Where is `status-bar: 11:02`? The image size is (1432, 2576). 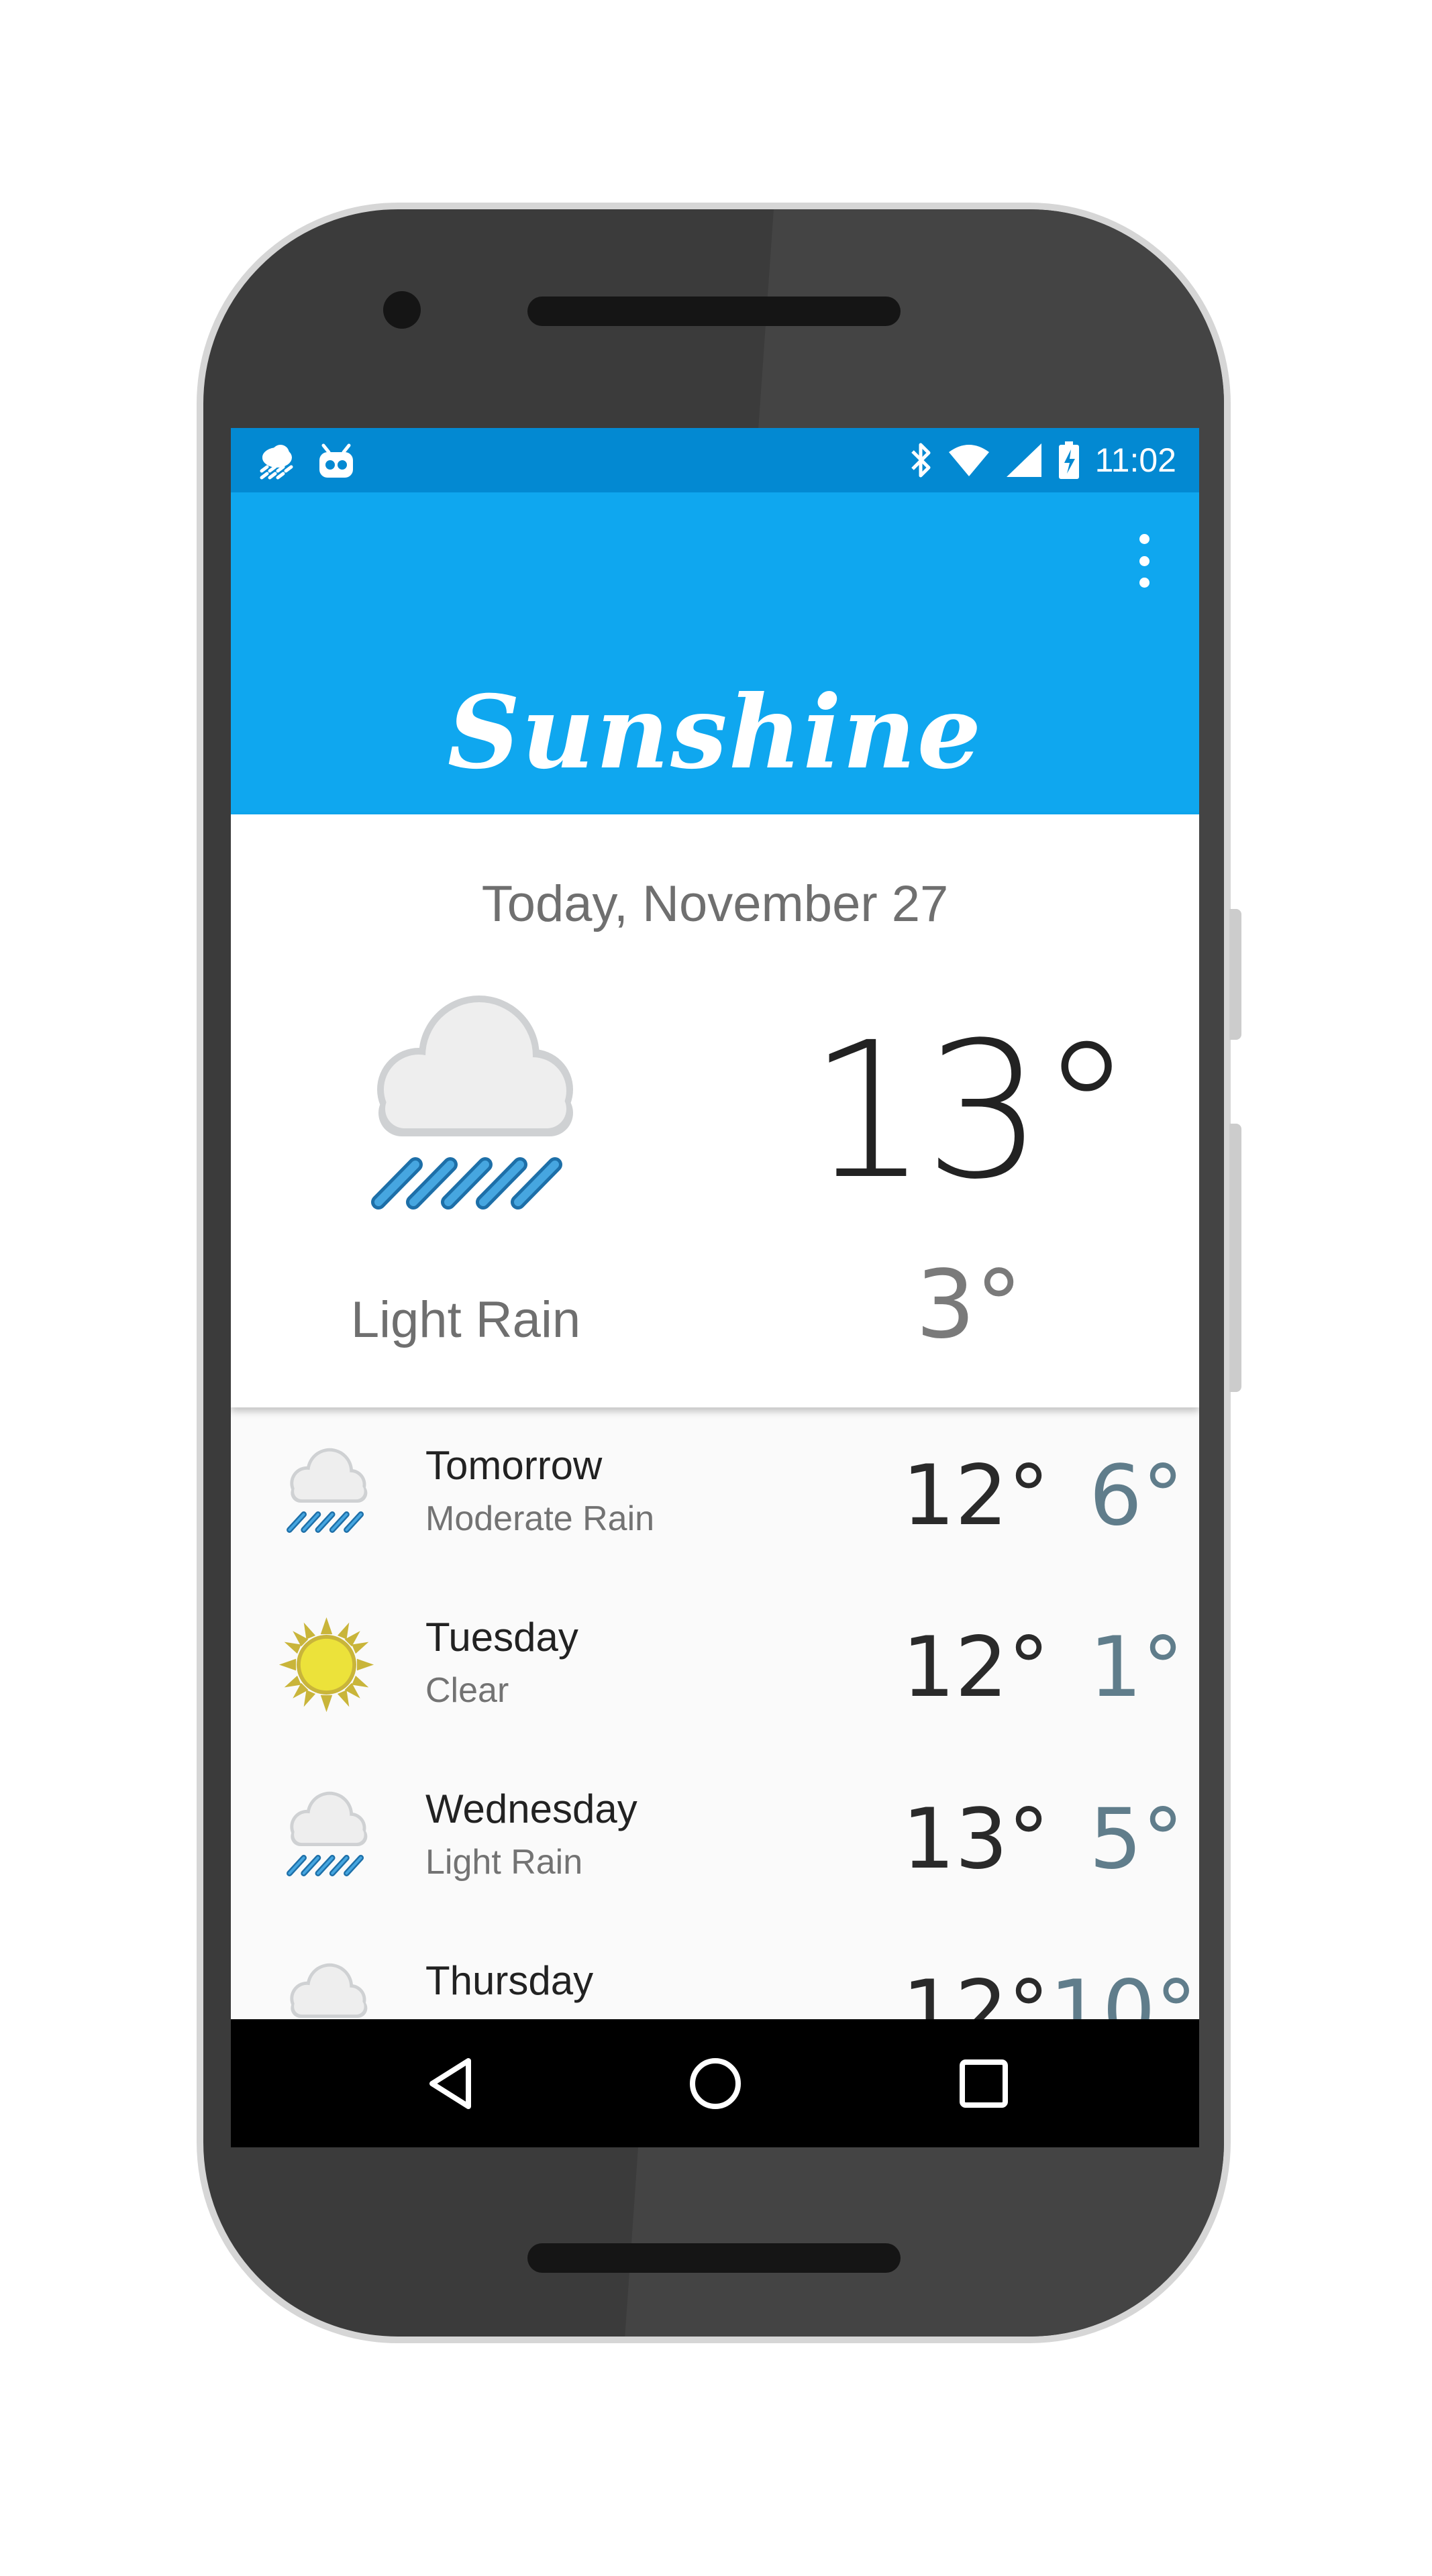
status-bar: 11:02 is located at coordinates (715, 460).